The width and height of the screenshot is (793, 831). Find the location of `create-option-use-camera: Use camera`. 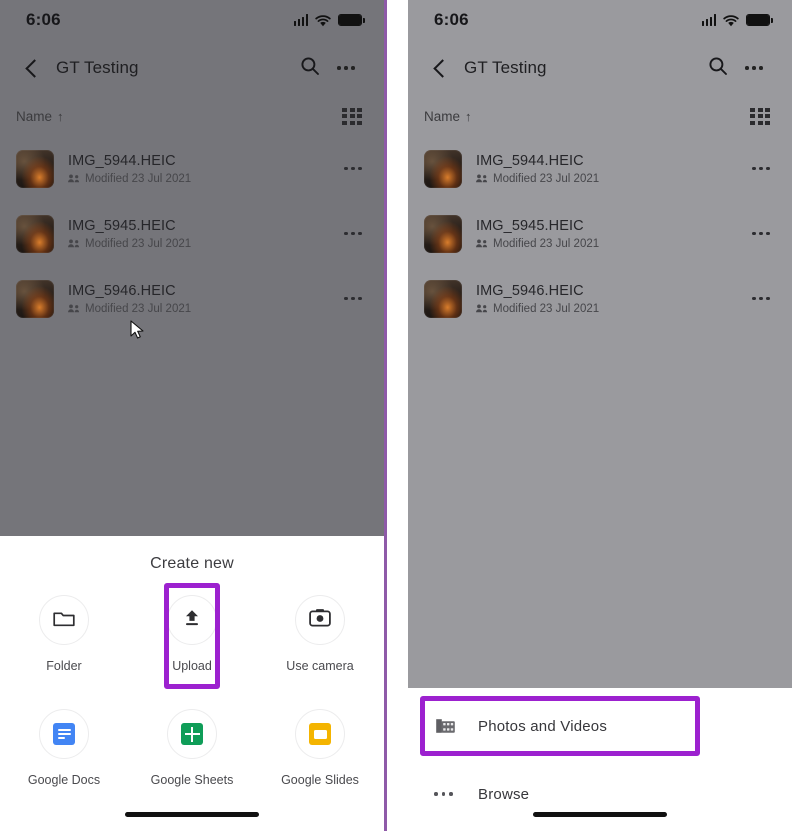

create-option-use-camera: Use camera is located at coordinates (320, 635).